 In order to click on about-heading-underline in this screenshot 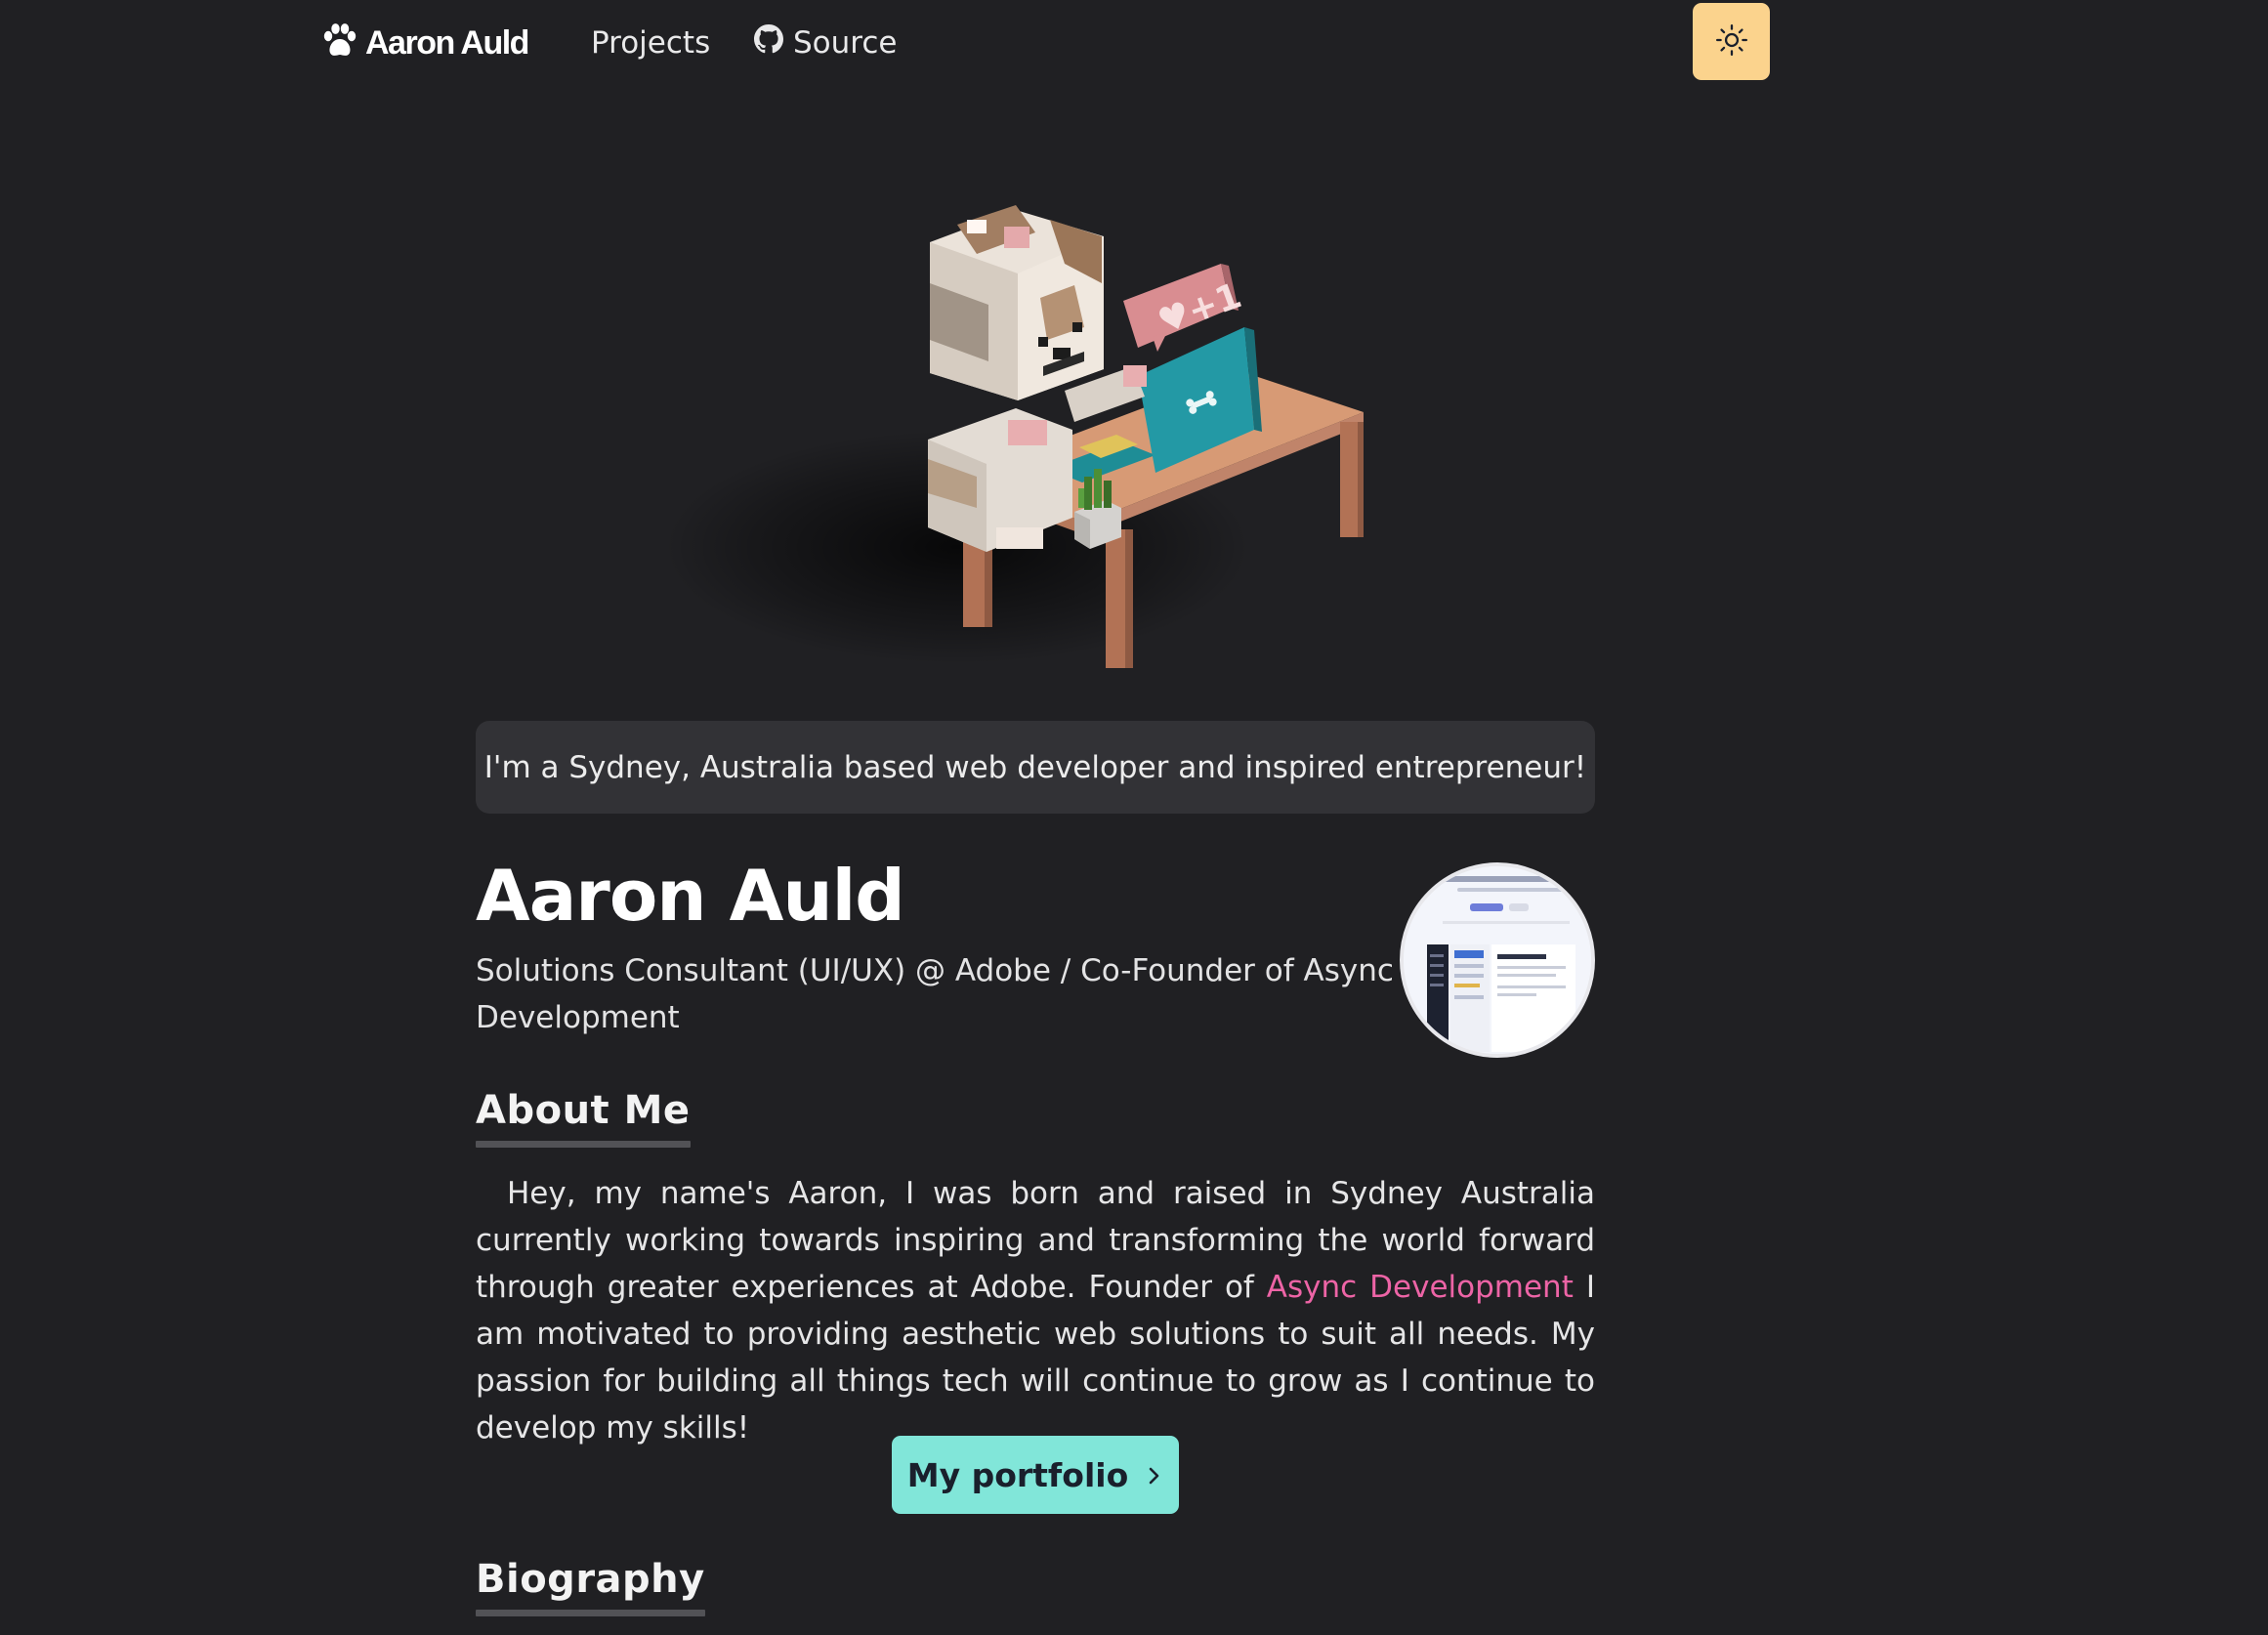, I will do `click(583, 1144)`.